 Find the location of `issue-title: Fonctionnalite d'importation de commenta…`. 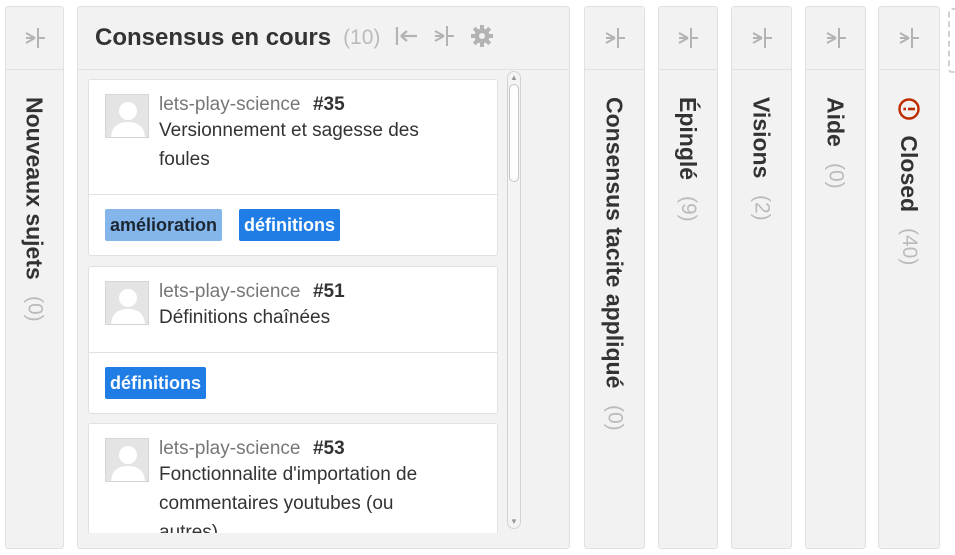

issue-title: Fonctionnalite d'importation de commenta… is located at coordinates (322, 496).